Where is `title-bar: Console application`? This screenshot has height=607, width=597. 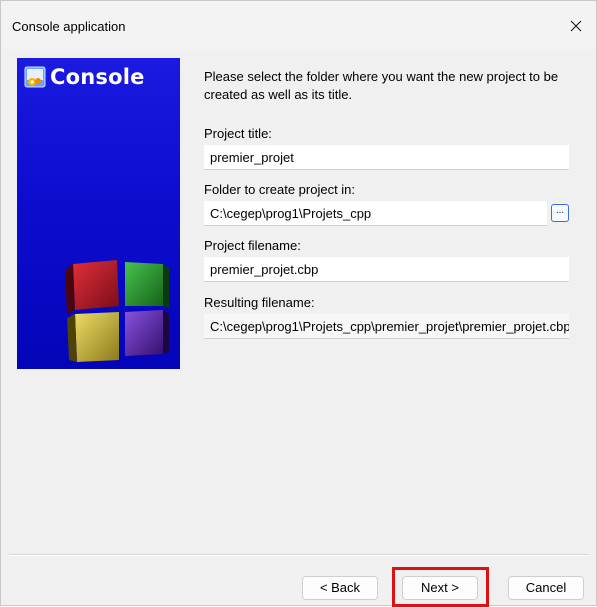
title-bar: Console application is located at coordinates (298, 25).